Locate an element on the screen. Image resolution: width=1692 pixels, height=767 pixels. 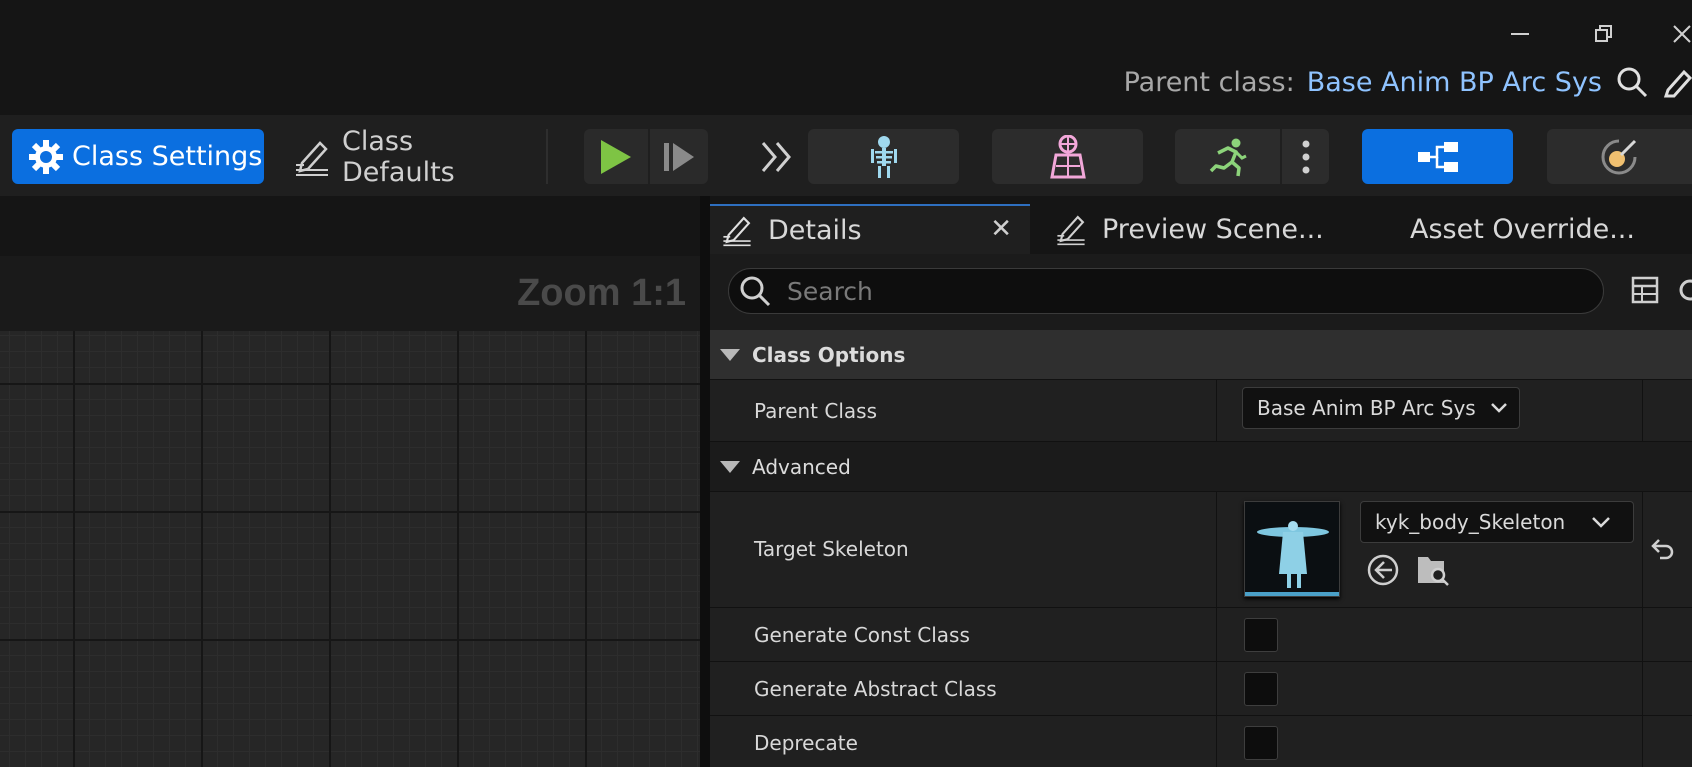
toolbar-overflow-button is located at coordinates (777, 156).